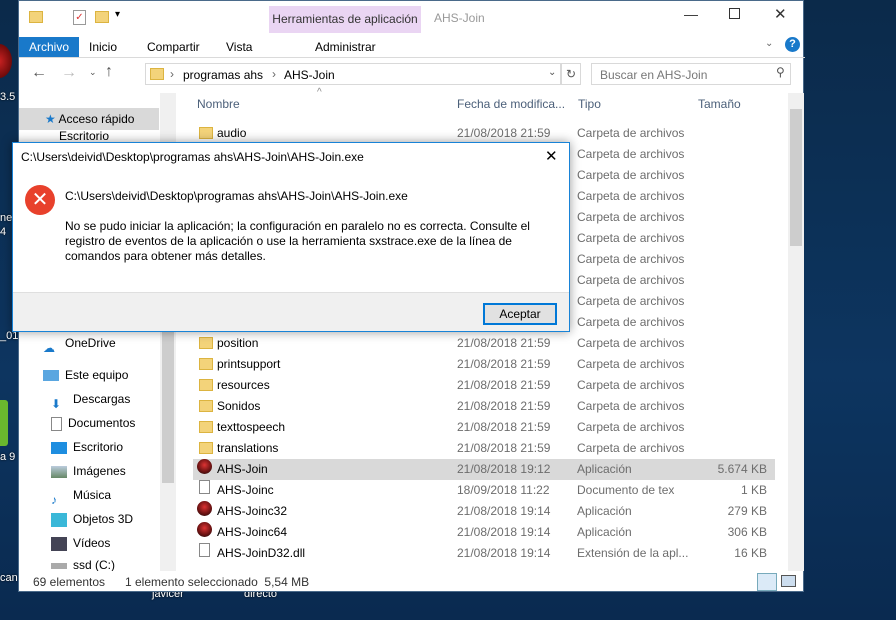 This screenshot has height=620, width=896. What do you see at coordinates (56, 423) in the screenshot?
I see `document-icon` at bounding box center [56, 423].